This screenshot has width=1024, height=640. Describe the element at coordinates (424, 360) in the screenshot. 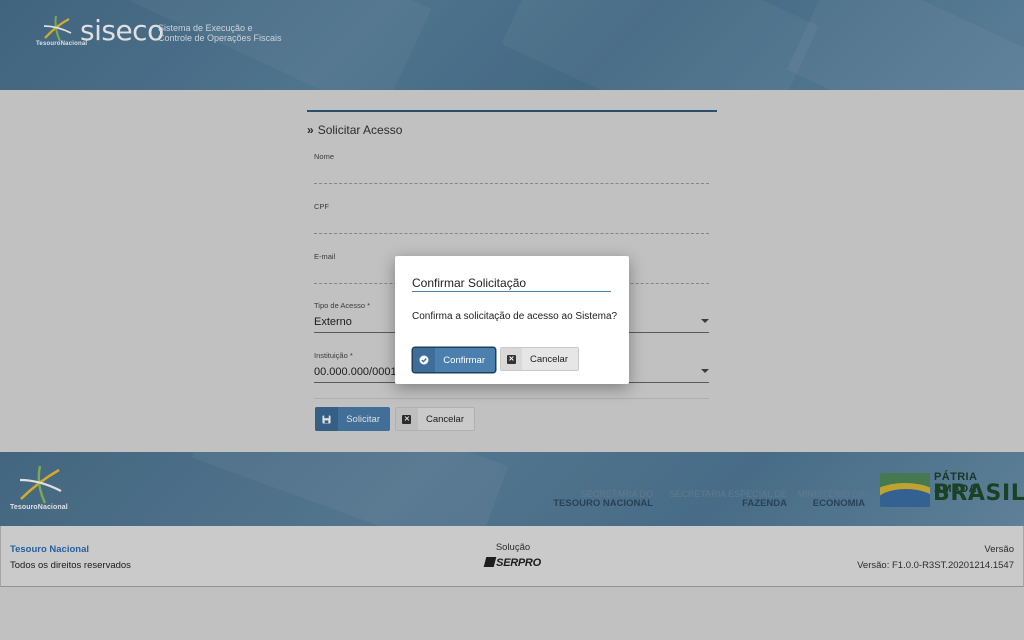

I see `check-circle-icon` at that location.